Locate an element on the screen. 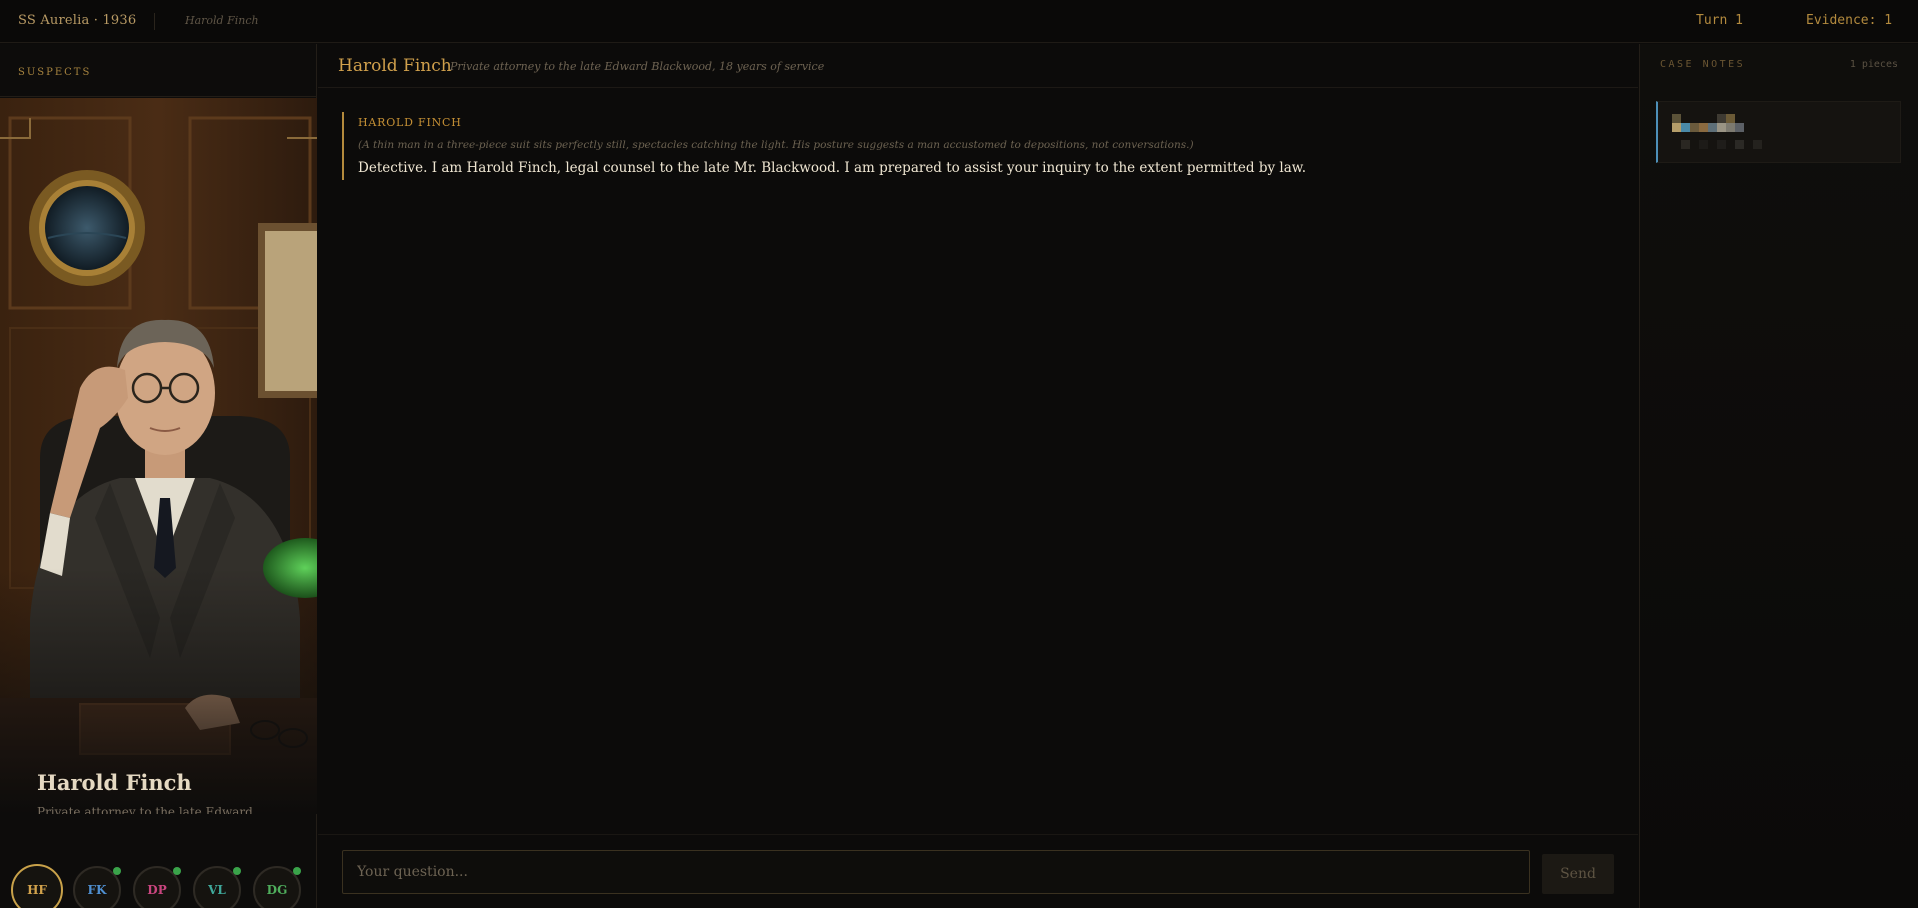  suspect-token-dp: DP is located at coordinates (157, 887).